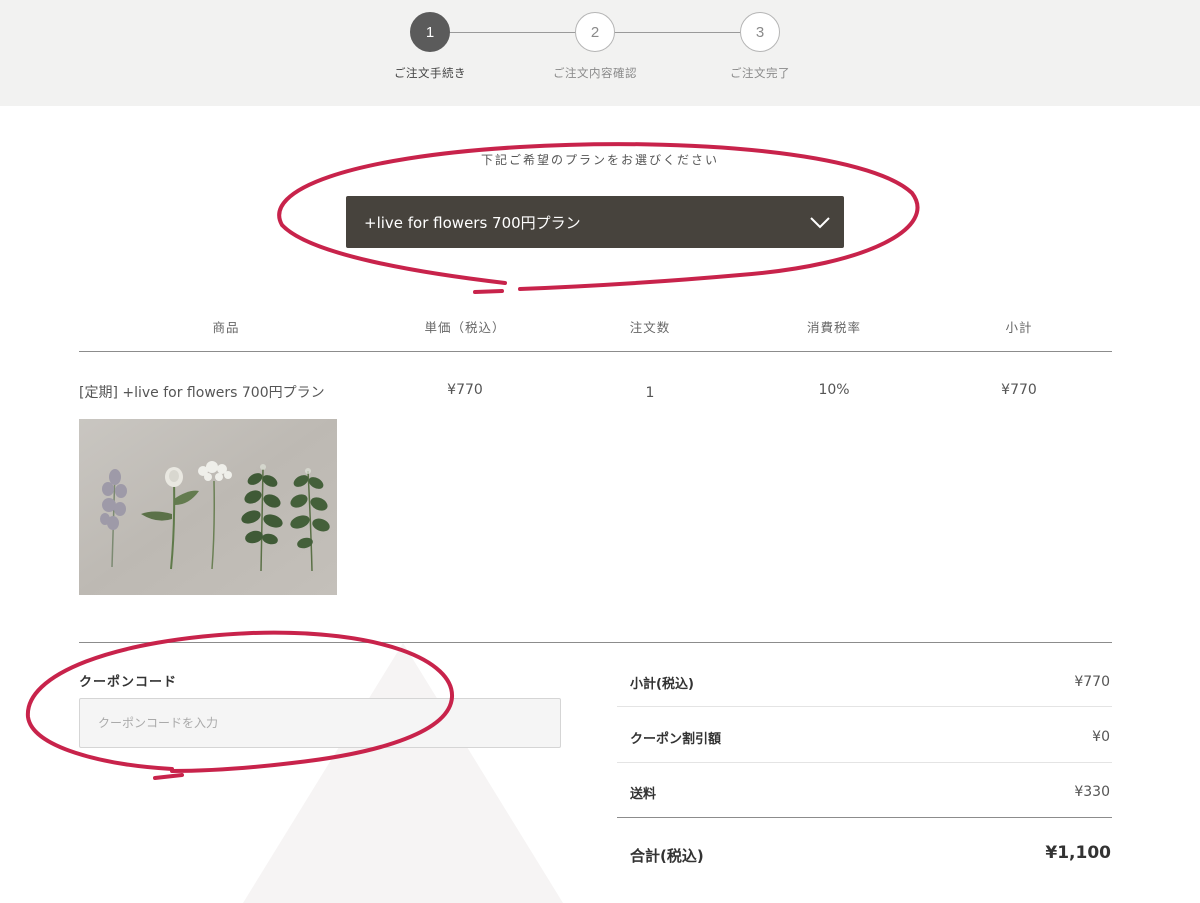 The width and height of the screenshot is (1200, 903). Describe the element at coordinates (662, 684) in the screenshot. I see `summary-subtotal-label: 小計(税込)` at that location.